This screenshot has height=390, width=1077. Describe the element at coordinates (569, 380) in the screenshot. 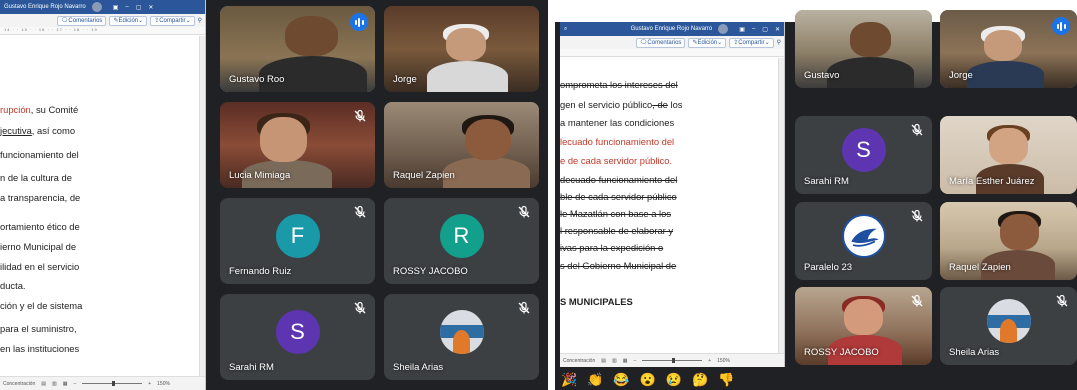

I see `reaction-emoji-button: 🎉` at that location.